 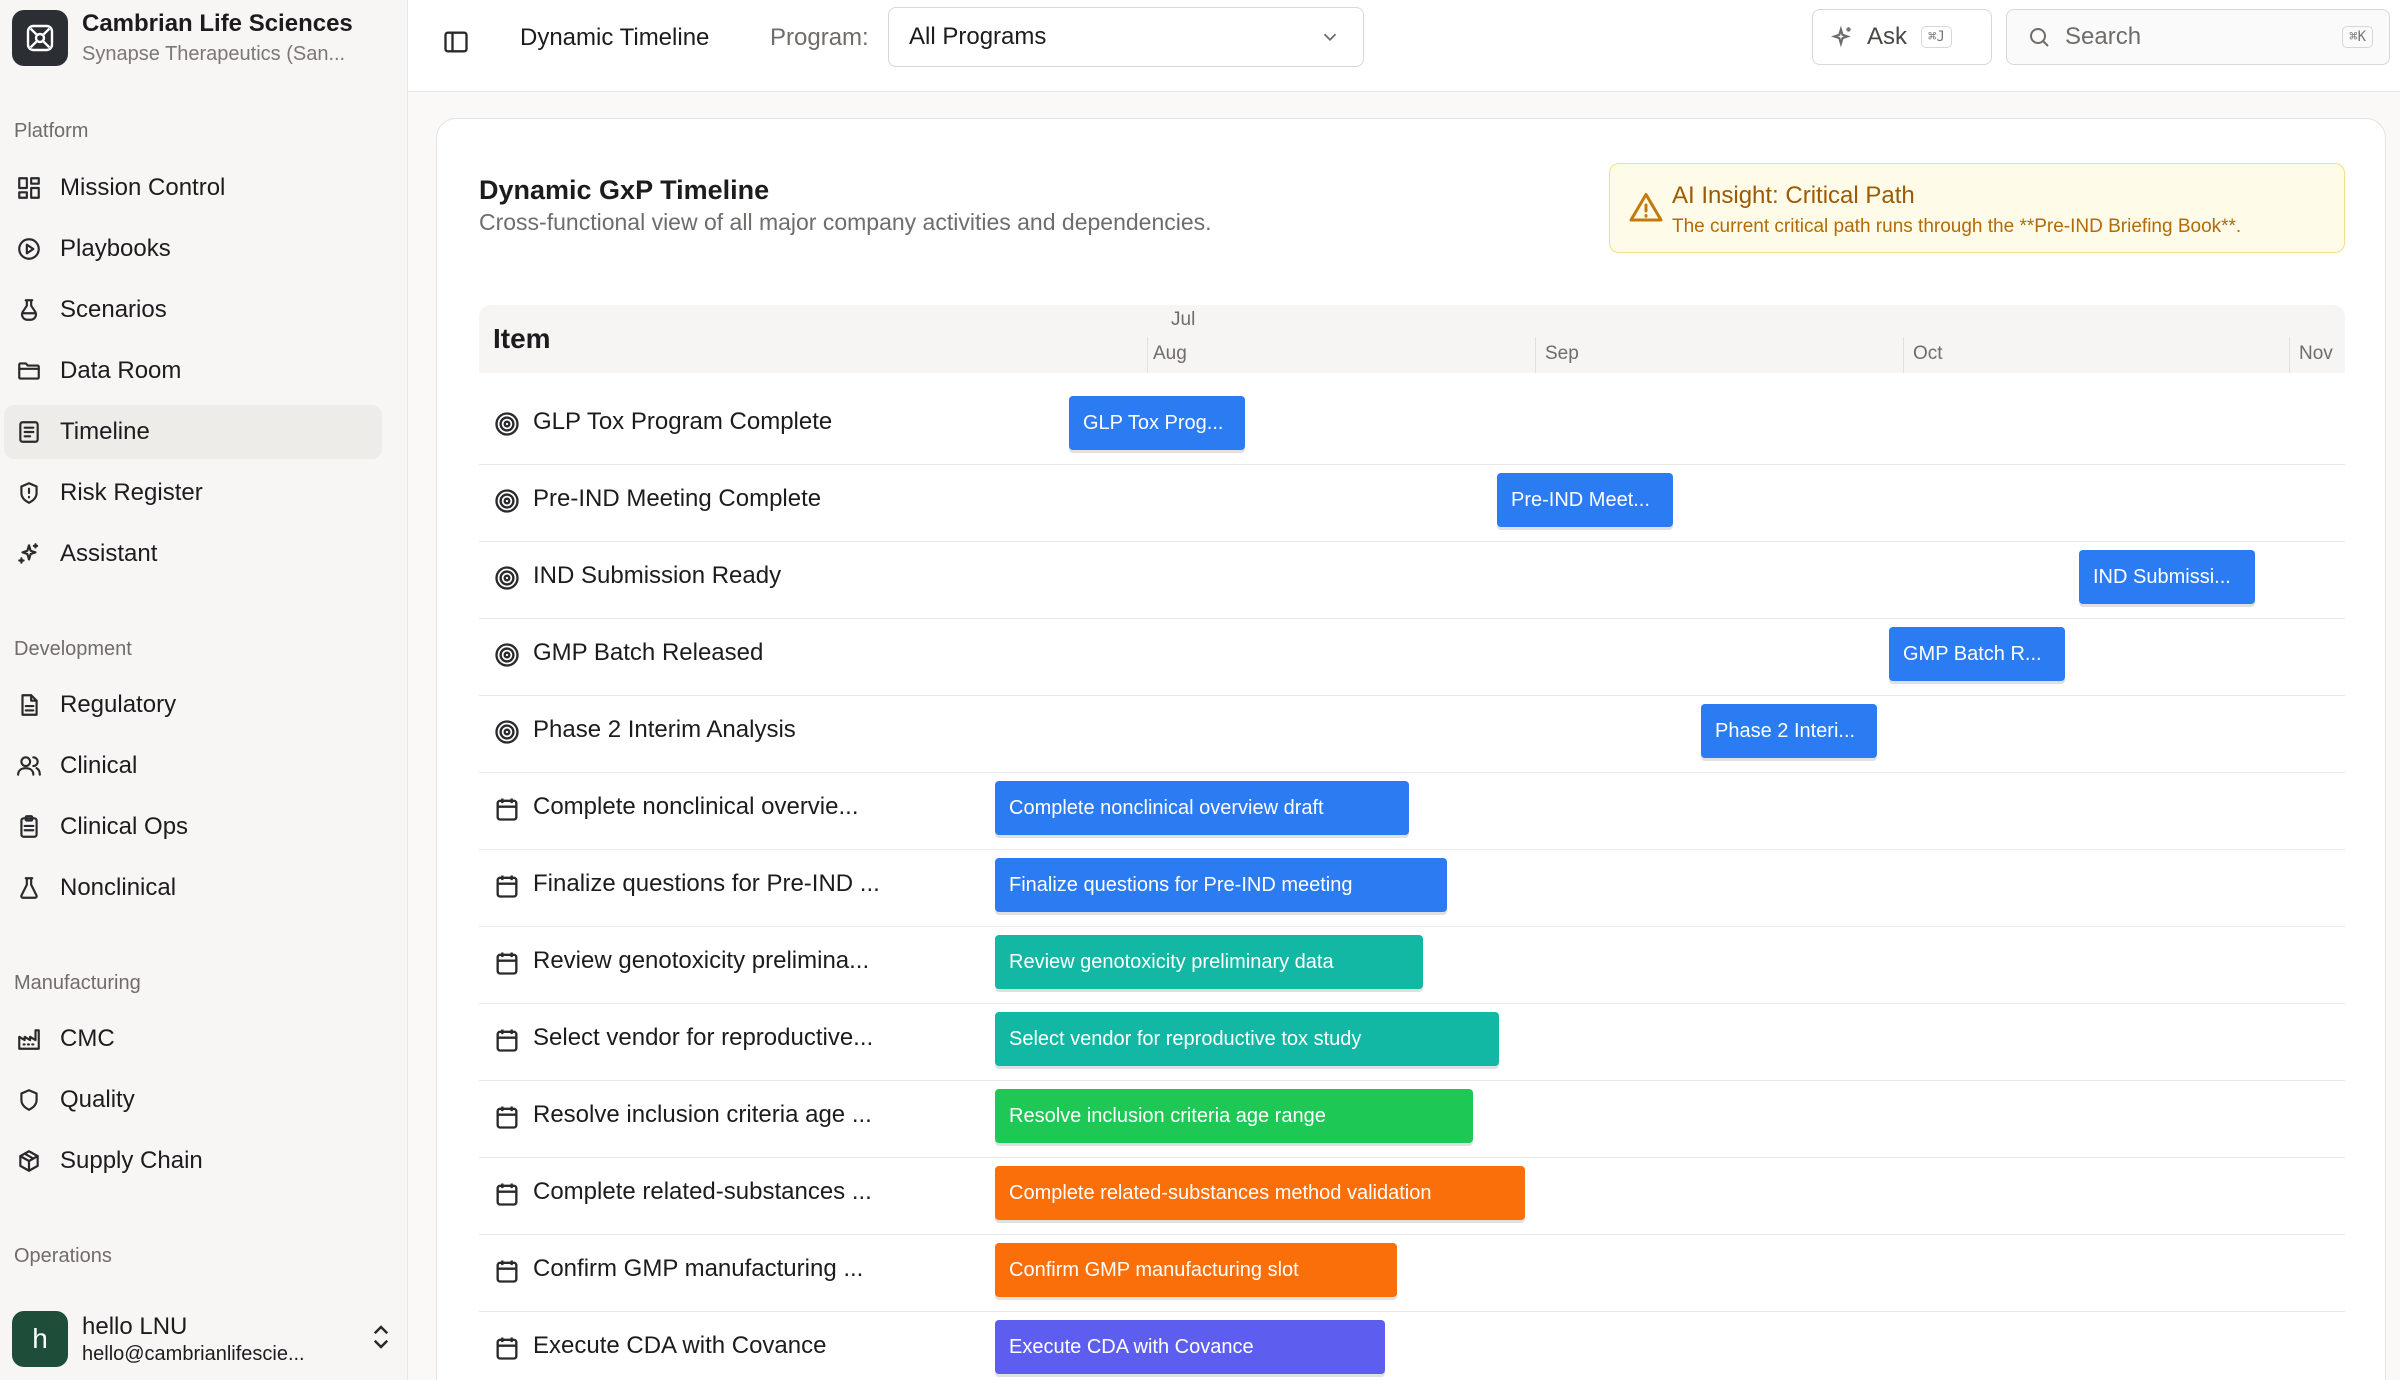 I want to click on tick-label: Sep, so click(x=1562, y=353).